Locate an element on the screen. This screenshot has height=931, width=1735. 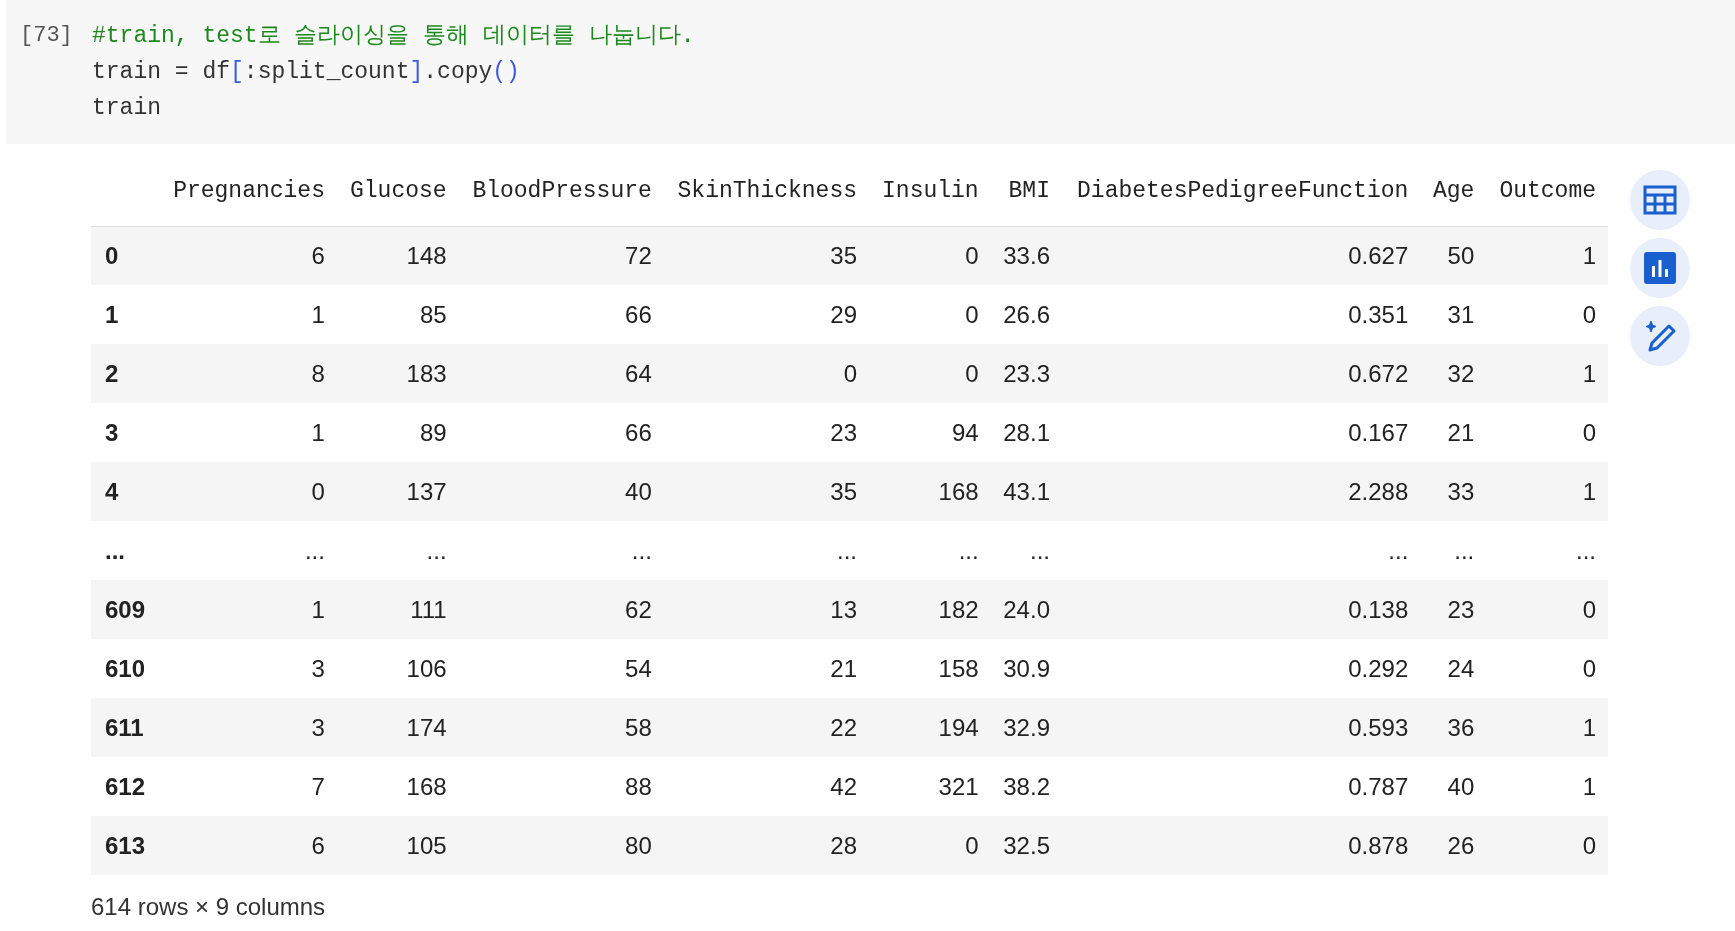
table-cell: 66 is located at coordinates (638, 314).